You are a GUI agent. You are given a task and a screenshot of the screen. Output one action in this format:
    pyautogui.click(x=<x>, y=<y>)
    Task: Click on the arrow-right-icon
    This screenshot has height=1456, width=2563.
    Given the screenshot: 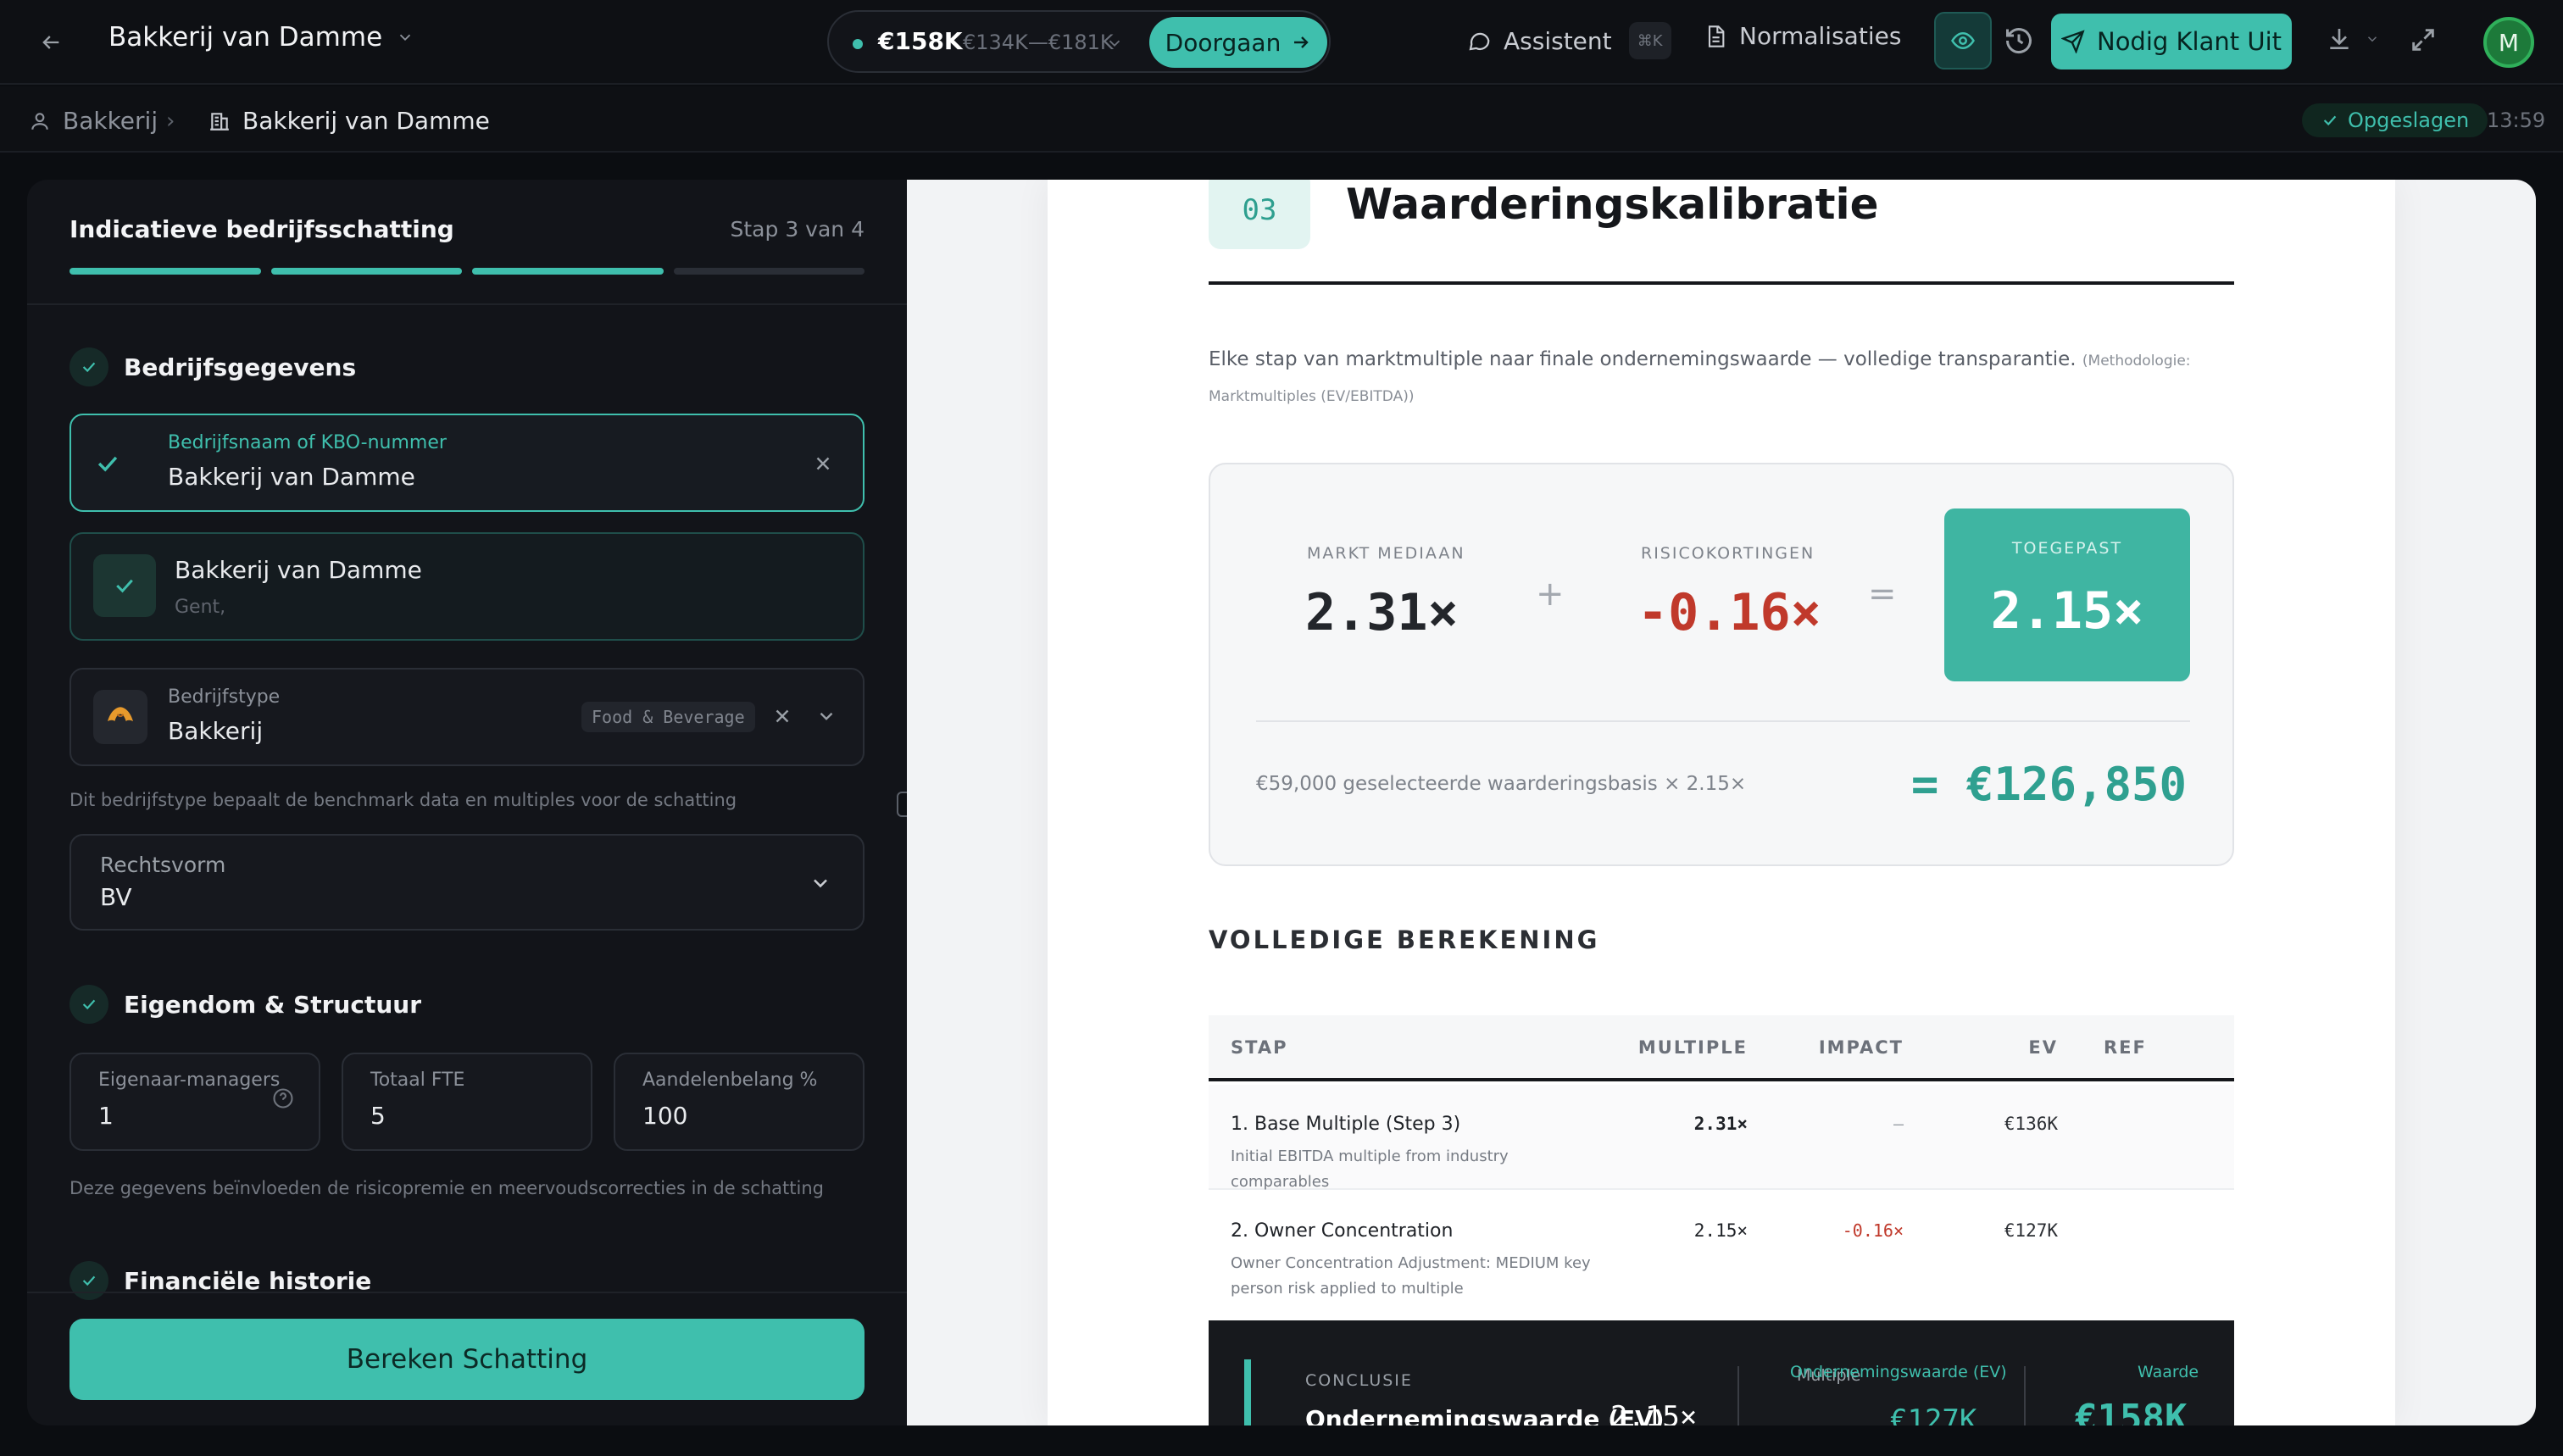 What is the action you would take?
    pyautogui.click(x=1301, y=42)
    